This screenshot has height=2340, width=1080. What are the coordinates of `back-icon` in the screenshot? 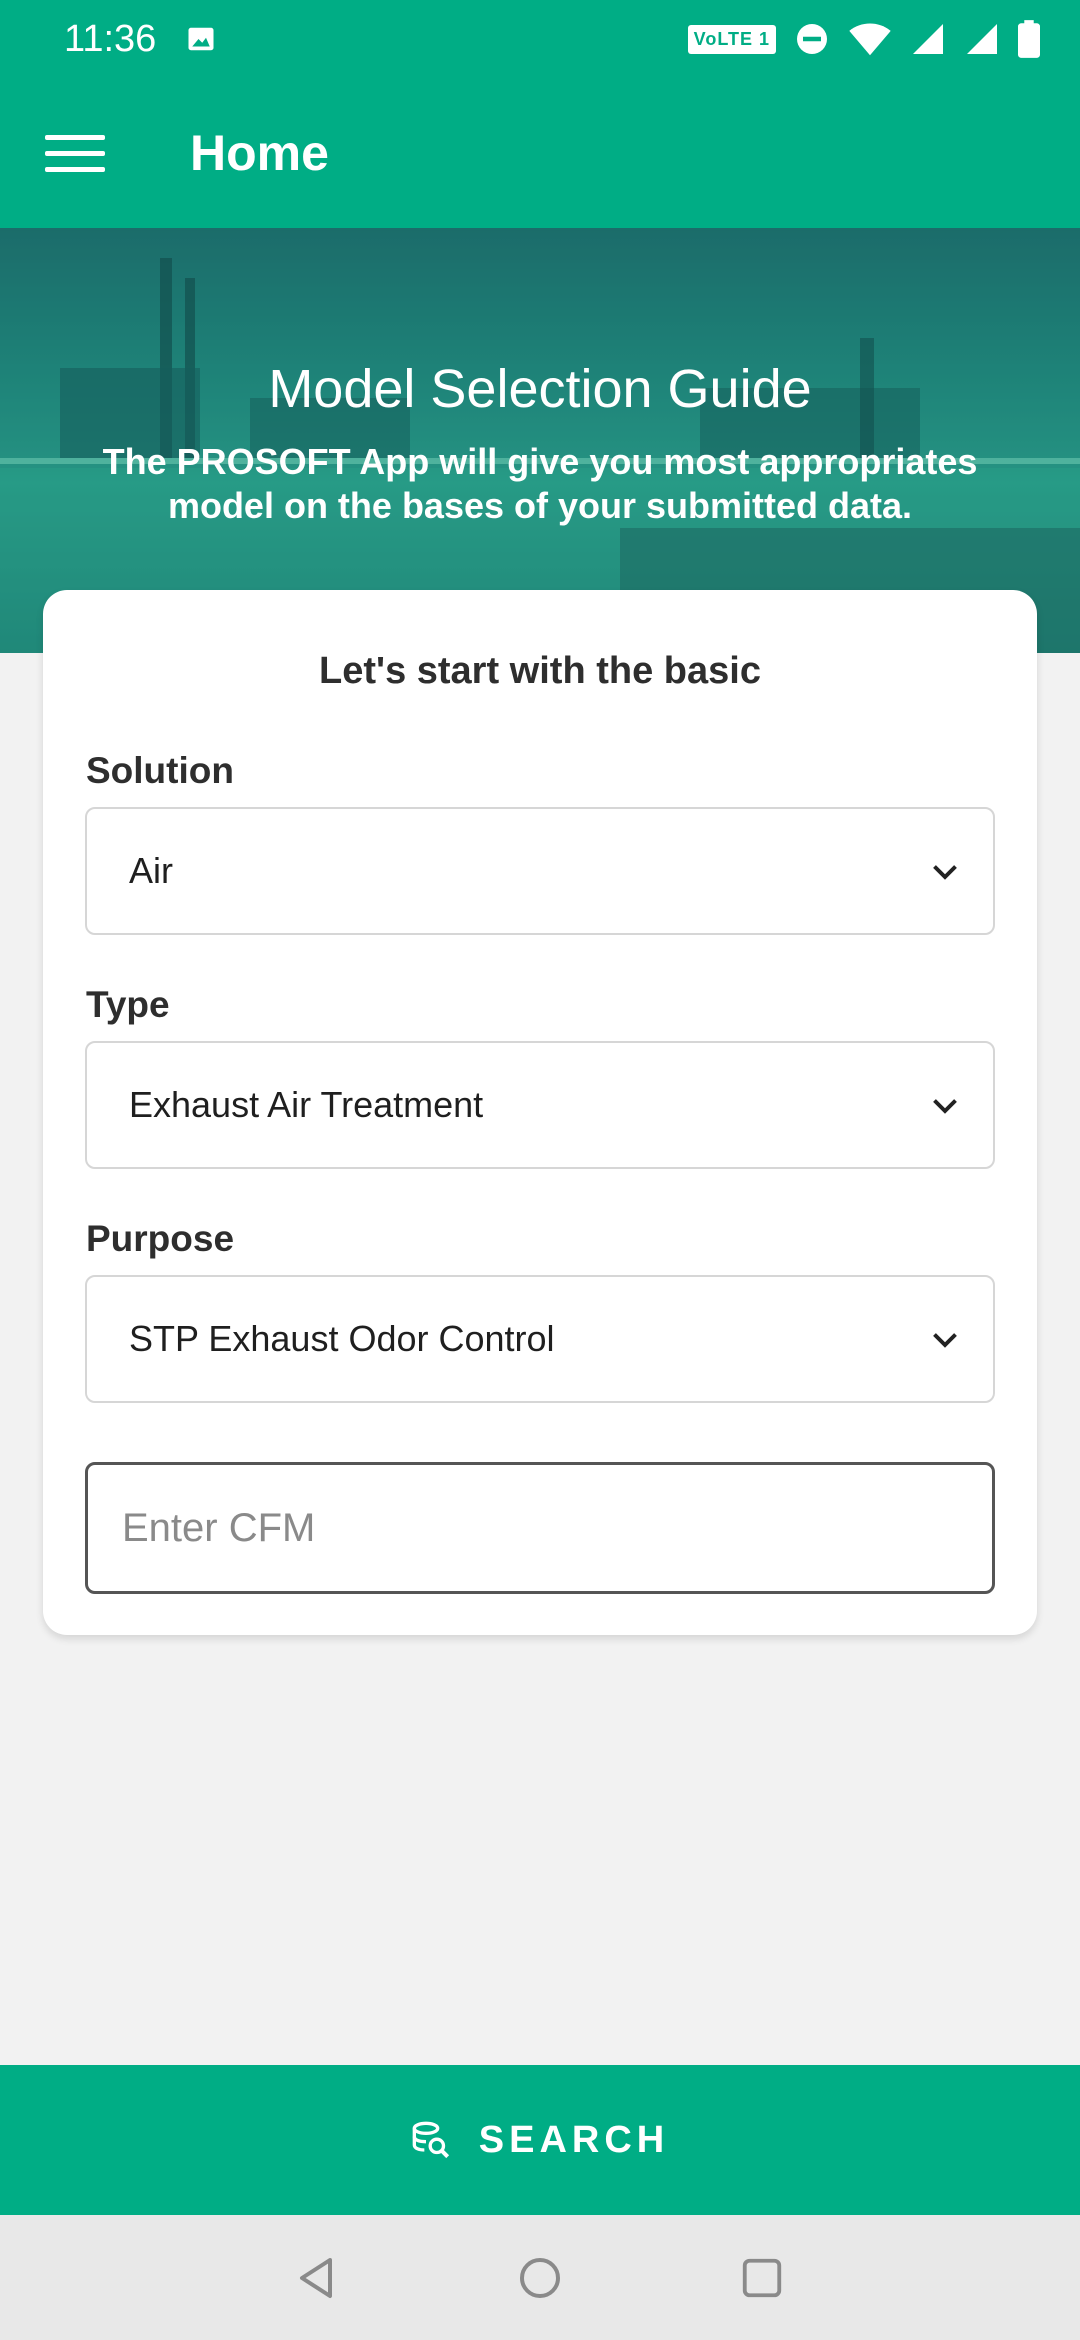 It's located at (318, 2278).